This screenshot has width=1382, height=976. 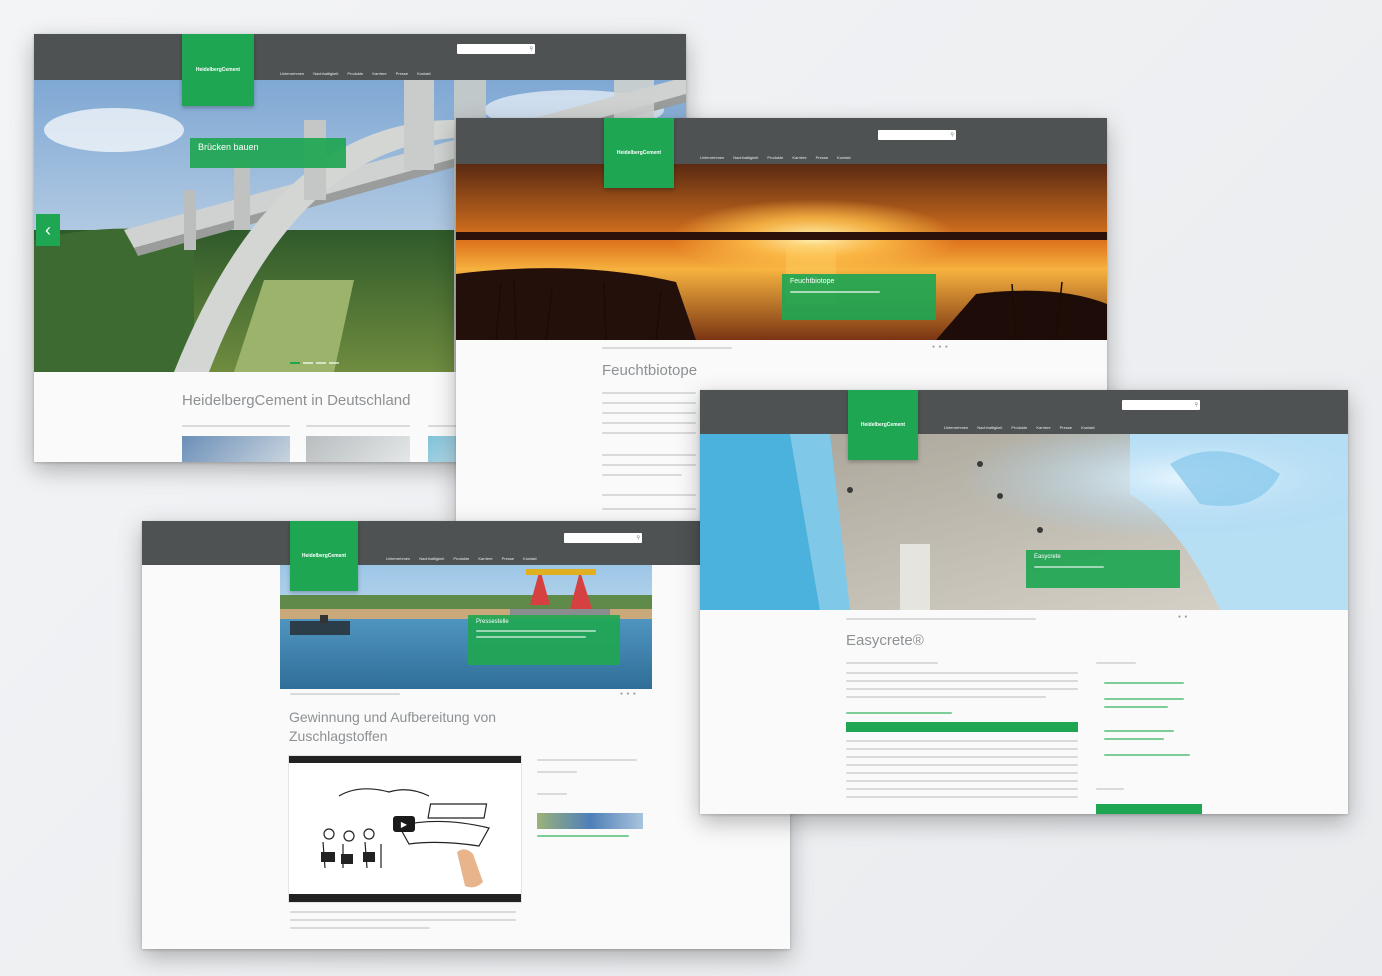 What do you see at coordinates (1024, 522) in the screenshot?
I see `hero-image-interior` at bounding box center [1024, 522].